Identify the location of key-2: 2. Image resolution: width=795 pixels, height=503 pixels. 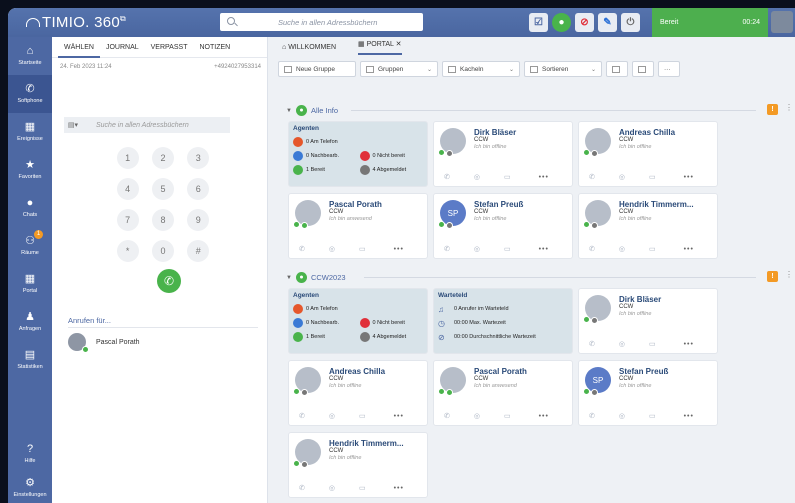
(162, 158).